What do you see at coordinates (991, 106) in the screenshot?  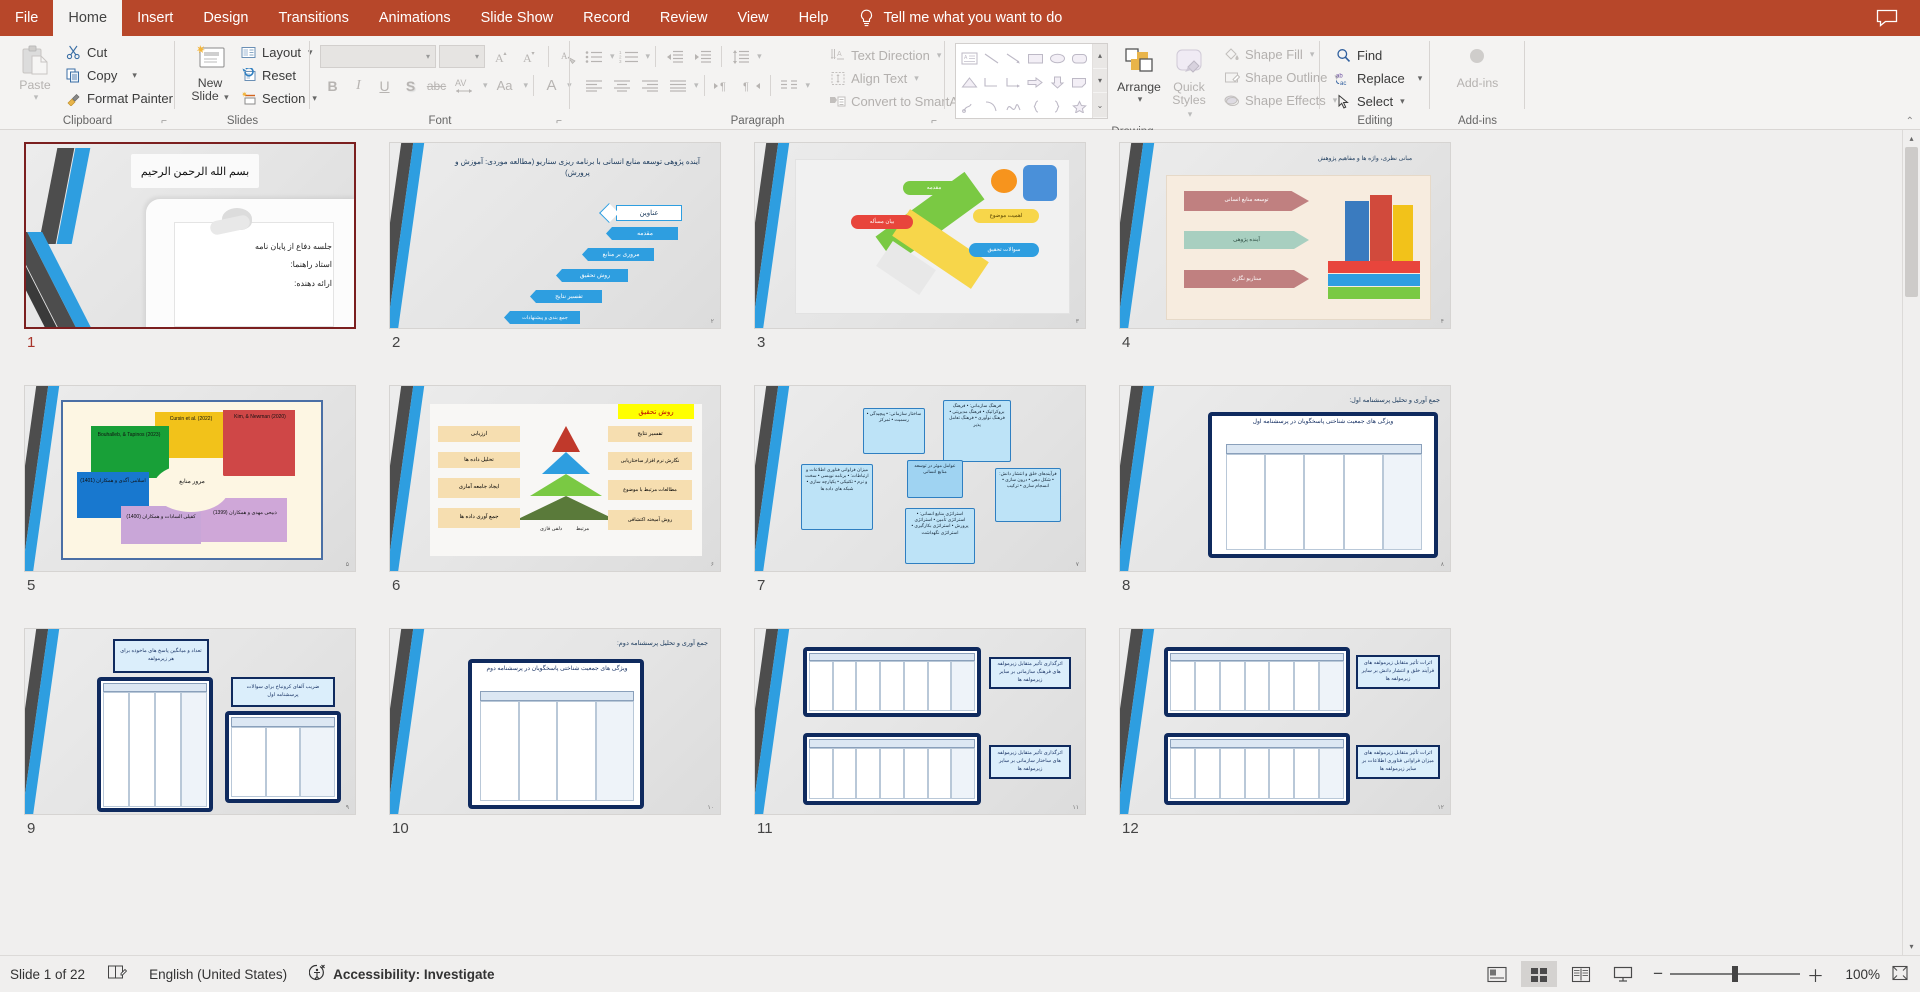 I see `shape-curve-icon` at bounding box center [991, 106].